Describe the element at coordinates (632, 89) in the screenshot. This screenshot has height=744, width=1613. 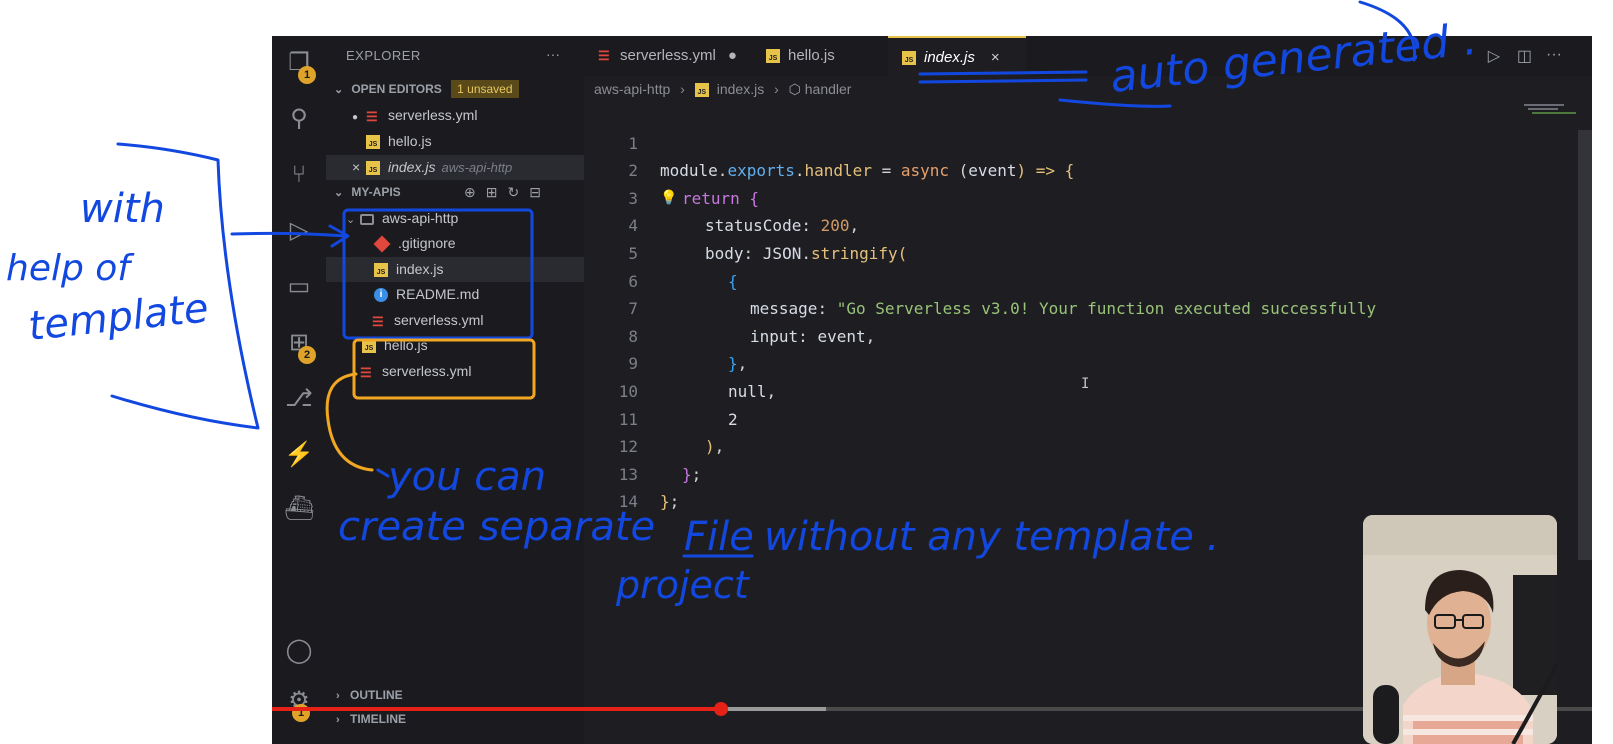
I see `breadcrumb-folder: aws-api-http` at that location.